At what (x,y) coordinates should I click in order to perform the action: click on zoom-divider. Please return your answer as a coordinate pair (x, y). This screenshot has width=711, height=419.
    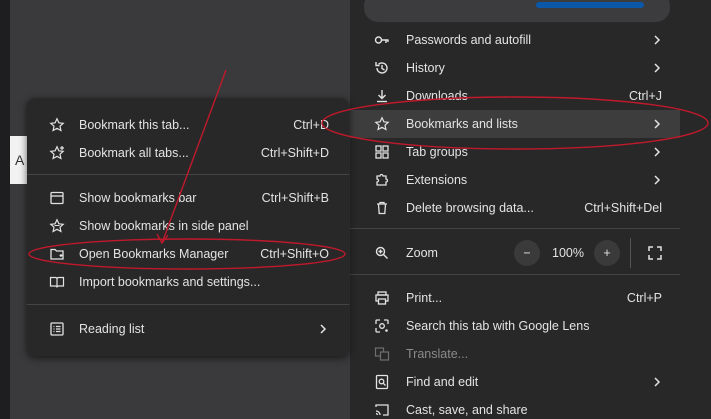
    Looking at the image, I should click on (630, 253).